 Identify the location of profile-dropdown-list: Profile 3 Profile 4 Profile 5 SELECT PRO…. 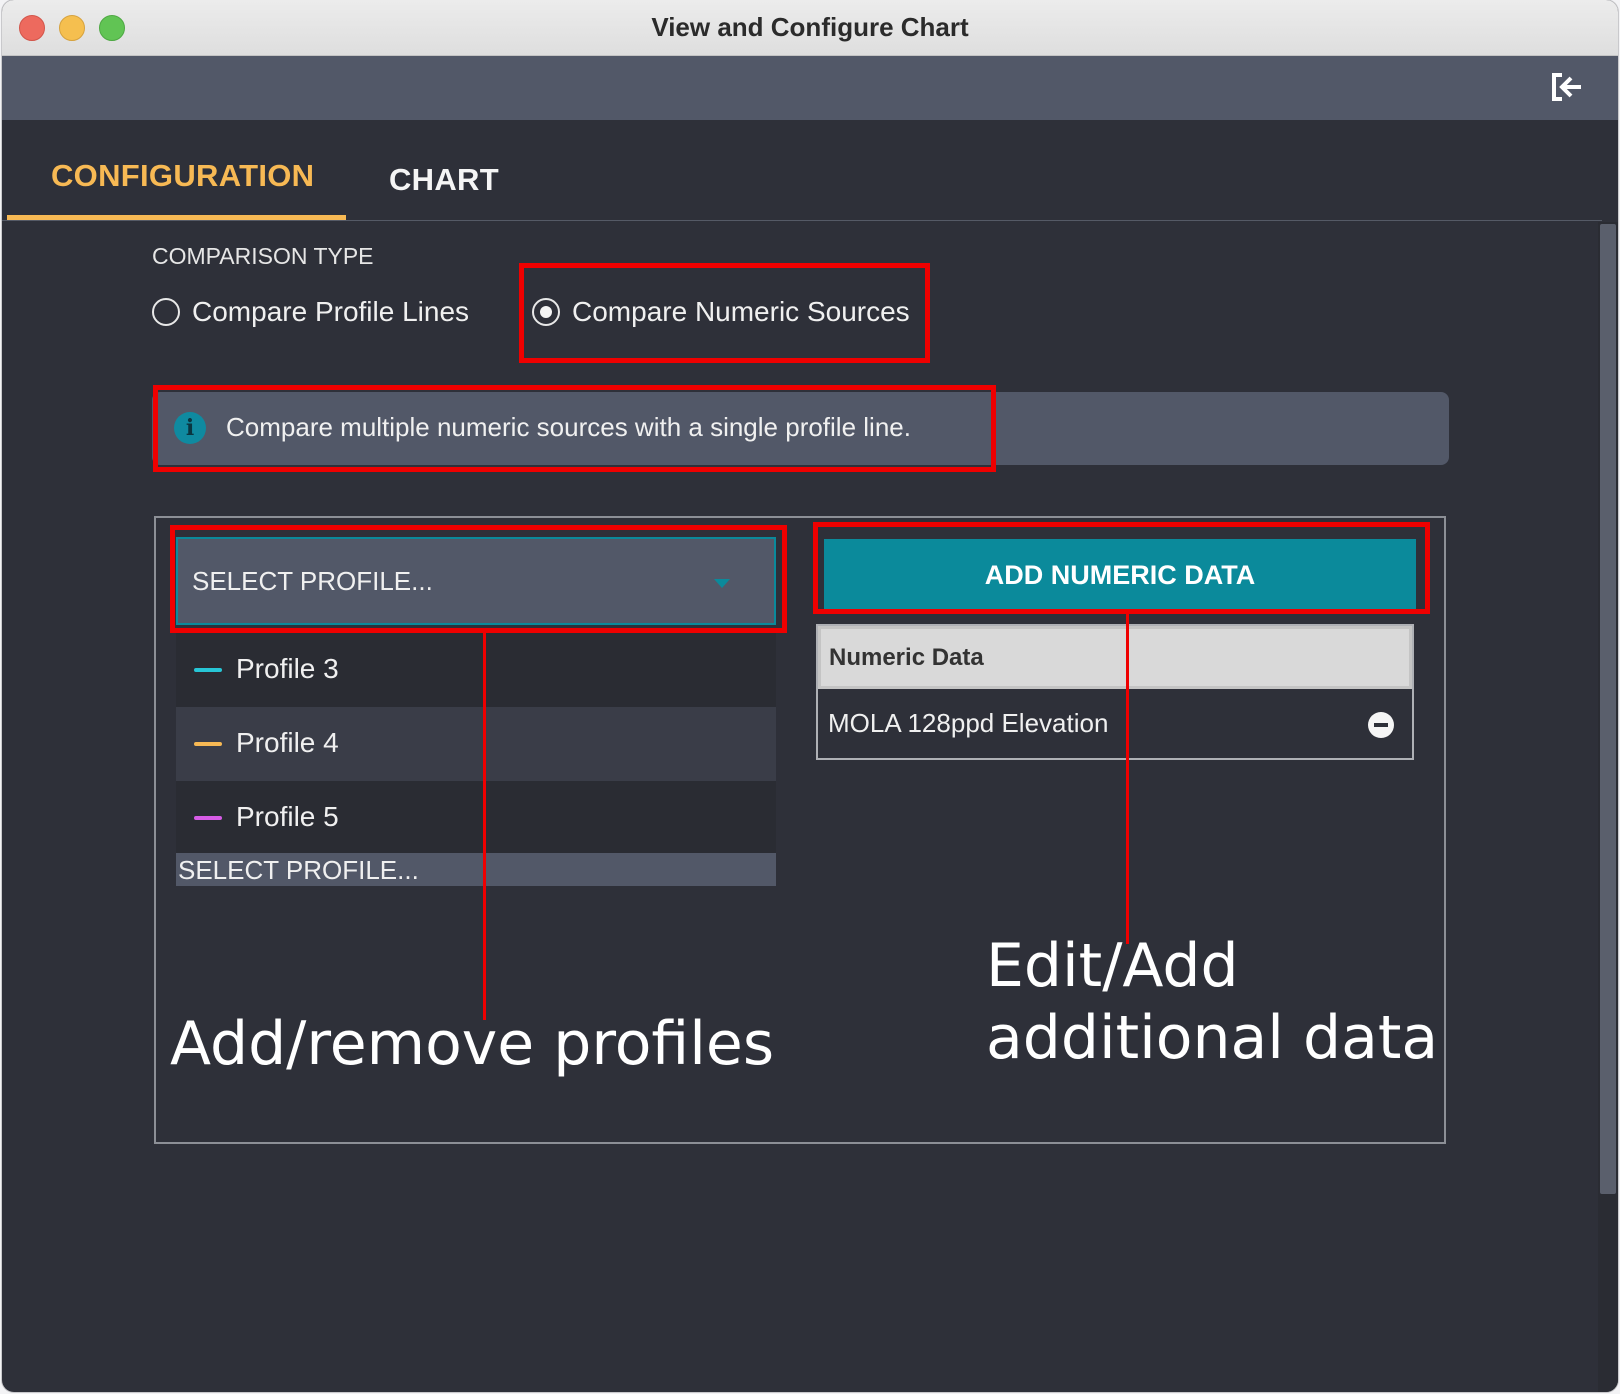
(476, 759).